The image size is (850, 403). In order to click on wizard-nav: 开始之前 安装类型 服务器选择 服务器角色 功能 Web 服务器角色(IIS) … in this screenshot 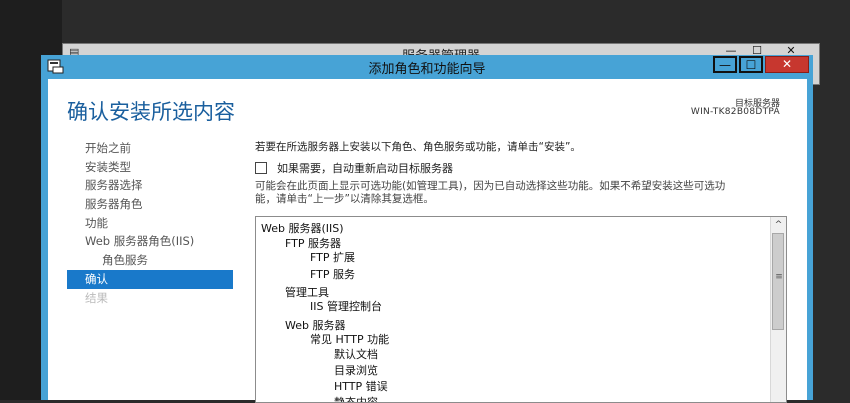, I will do `click(150, 223)`.